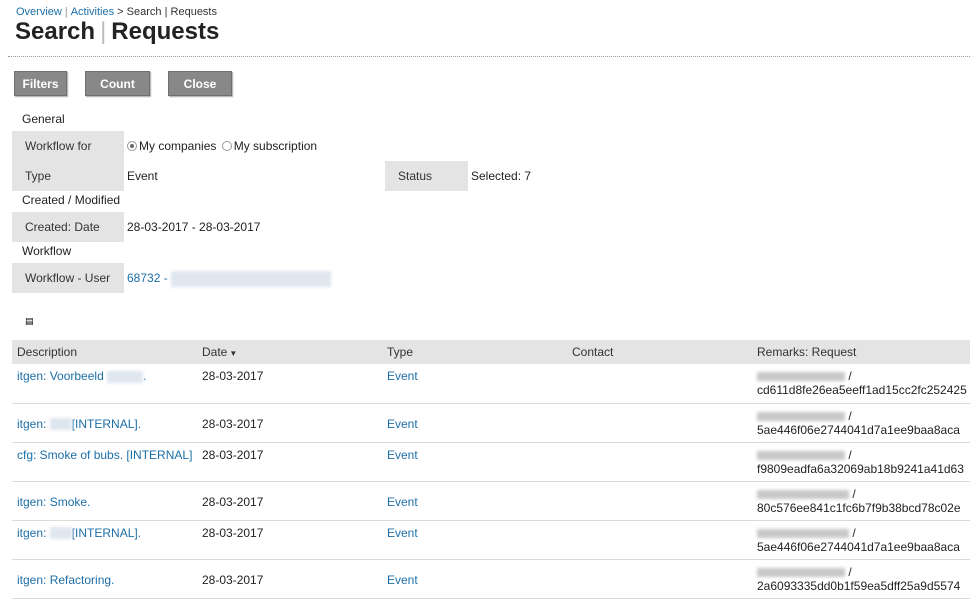 This screenshot has height=599, width=970. I want to click on breadcrumb-activities: Activities, so click(92, 12).